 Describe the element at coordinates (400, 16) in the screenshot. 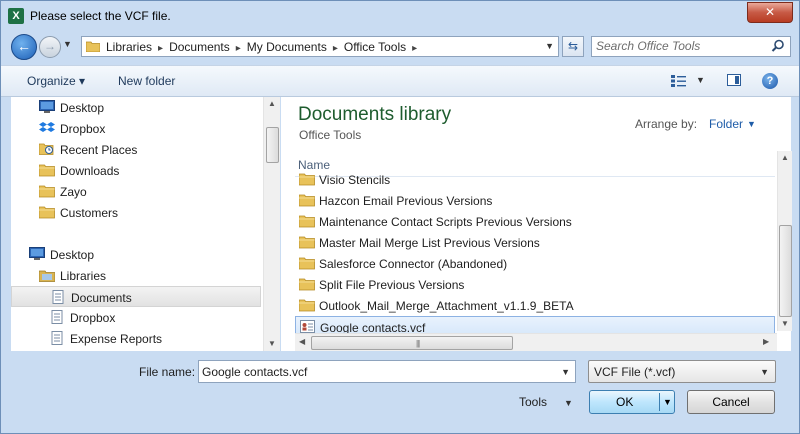

I see `title-bar: X Please select the VCF file. ✕` at that location.